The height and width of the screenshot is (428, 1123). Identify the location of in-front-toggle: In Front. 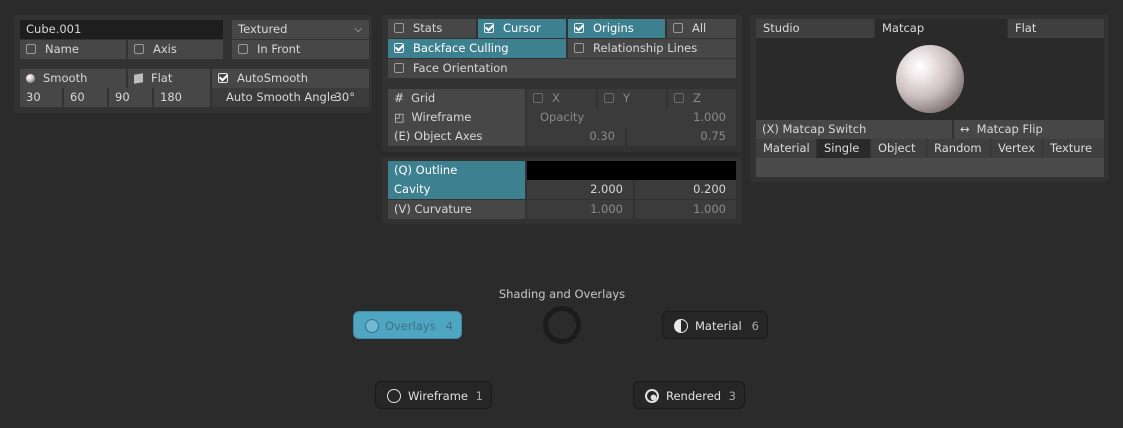
(300, 49).